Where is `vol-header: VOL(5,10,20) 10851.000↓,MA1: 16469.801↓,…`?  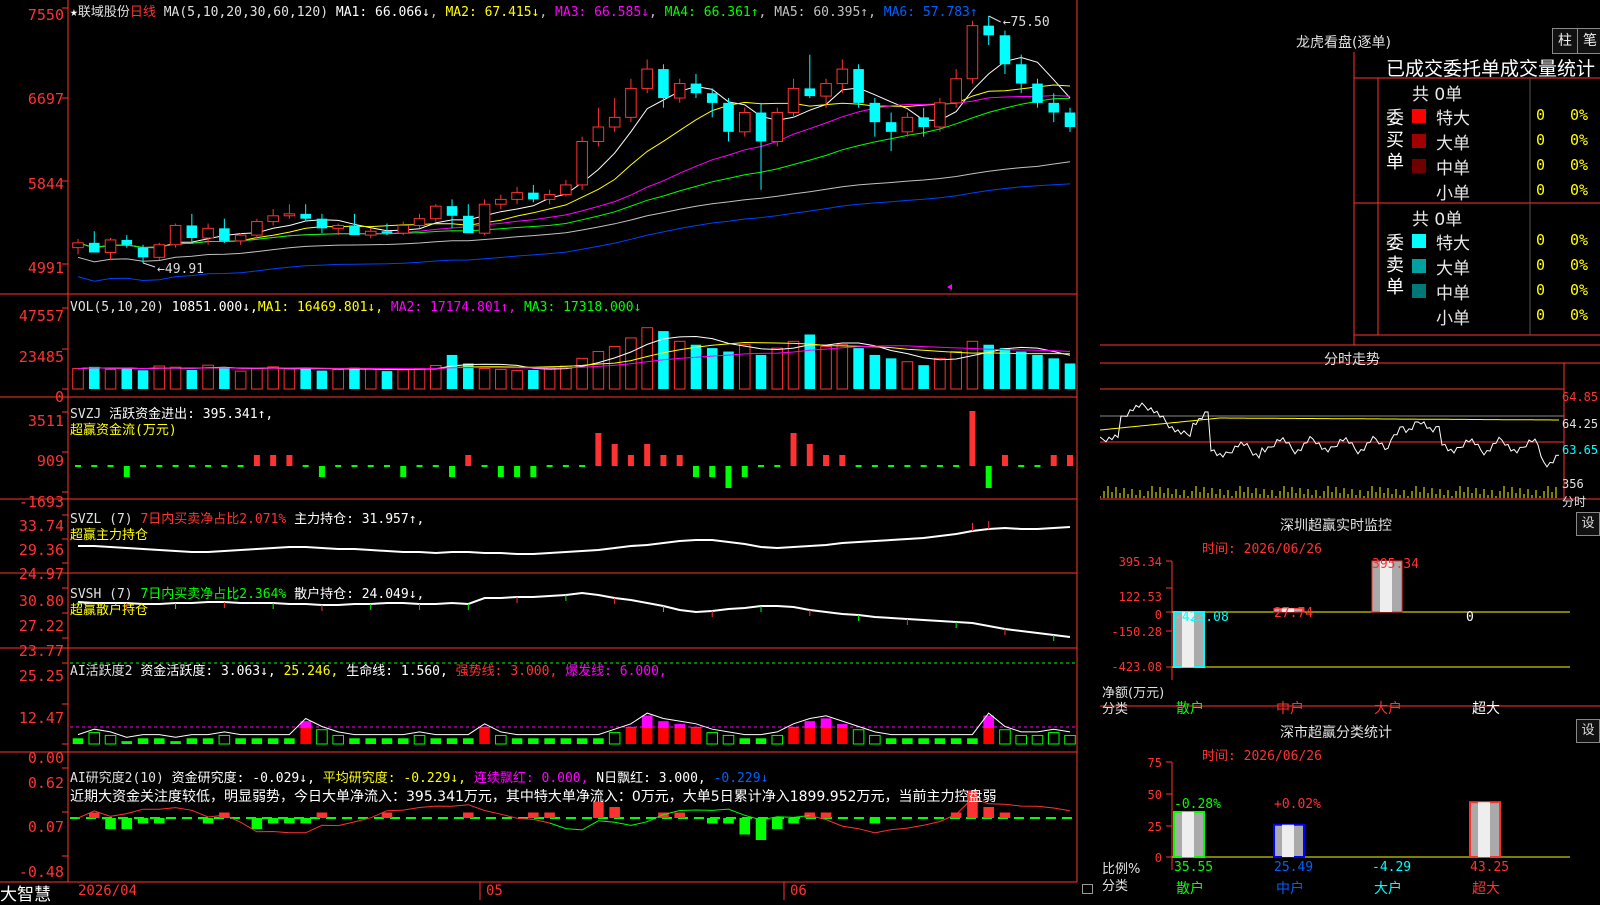
vol-header: VOL(5,10,20) 10851.000↓,MA1: 16469.801↓,… is located at coordinates (355, 307).